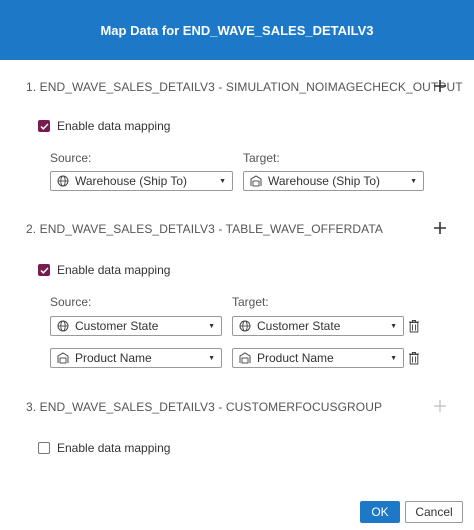 Image resolution: width=474 pixels, height=530 pixels. I want to click on source-label-2: Source:, so click(71, 302).